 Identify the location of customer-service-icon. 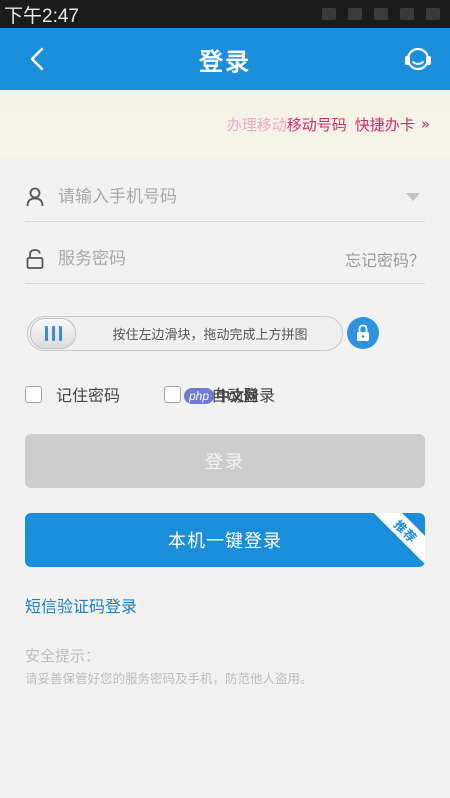
(418, 59).